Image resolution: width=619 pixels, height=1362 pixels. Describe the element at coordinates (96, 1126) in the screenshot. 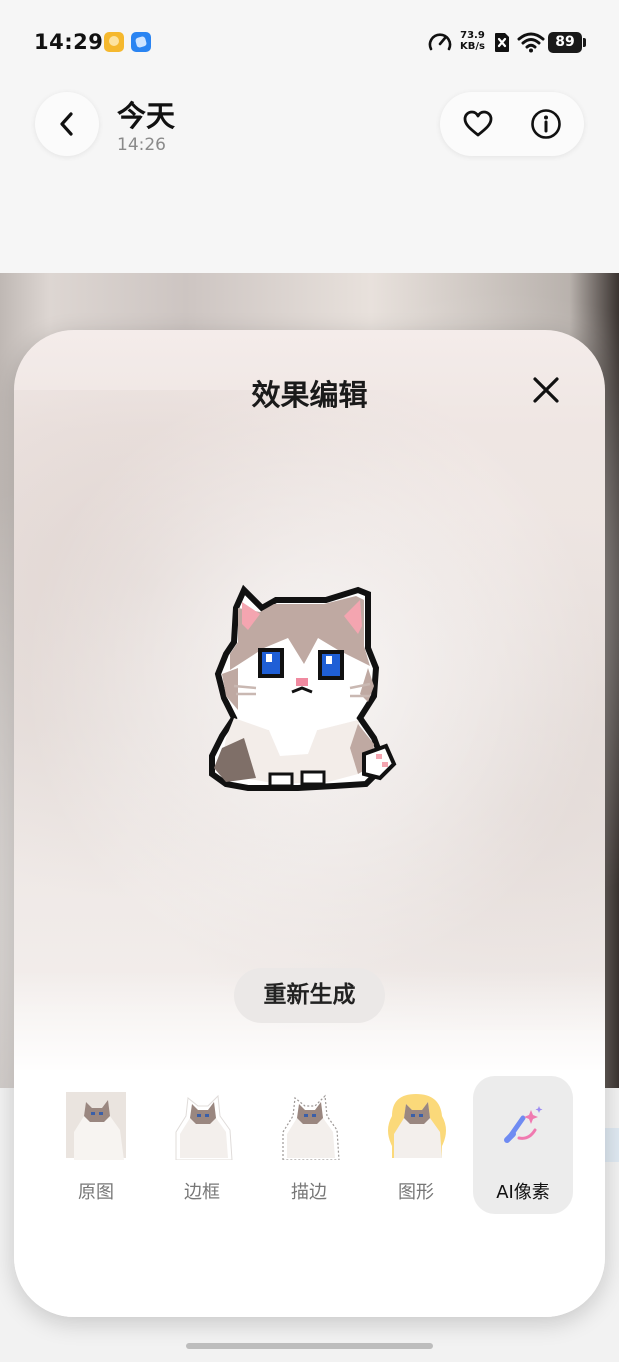

I see `original-thumbnail` at that location.